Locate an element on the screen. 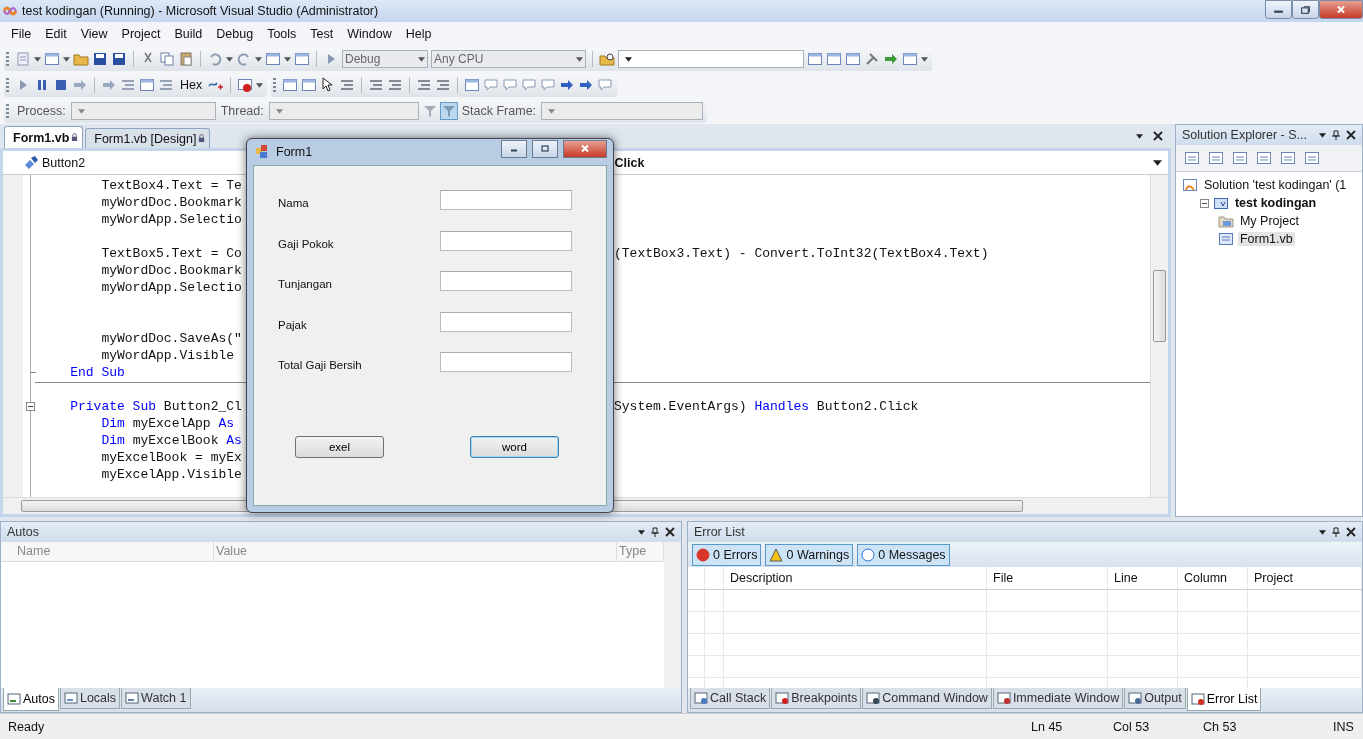 This screenshot has height=739, width=1363. code-text: (TextBox3.Text) - Convert.ToInt32(TextBox4.Text) is located at coordinates (802, 253).